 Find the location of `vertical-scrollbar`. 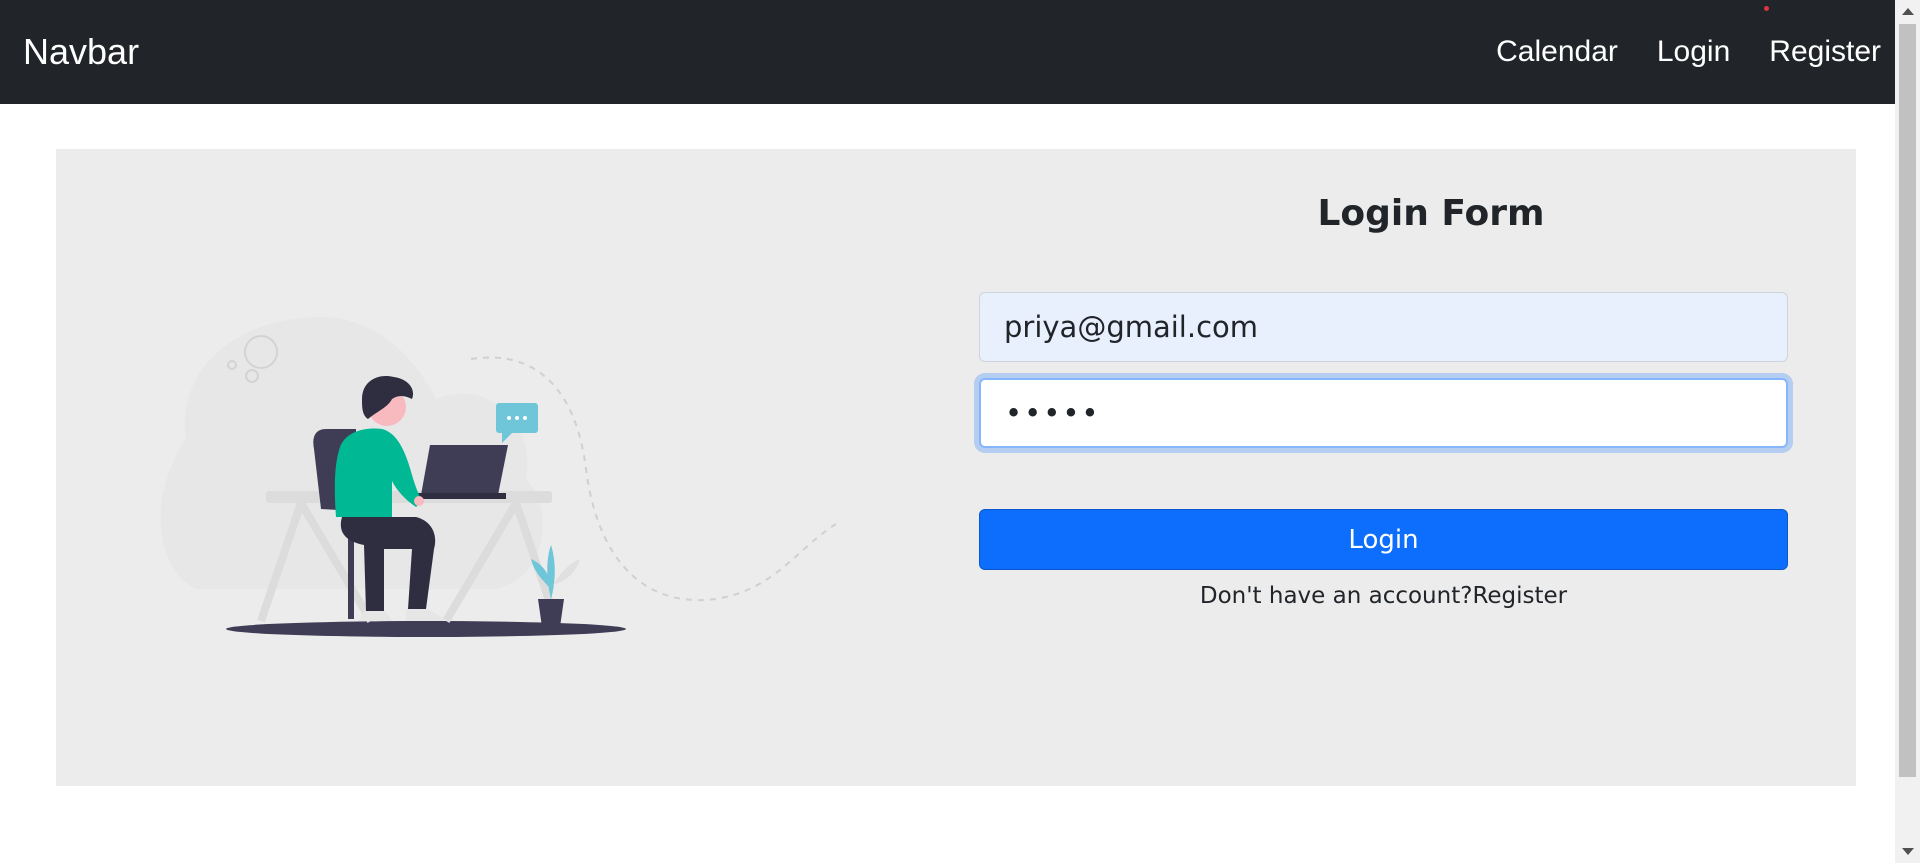

vertical-scrollbar is located at coordinates (1907, 431).